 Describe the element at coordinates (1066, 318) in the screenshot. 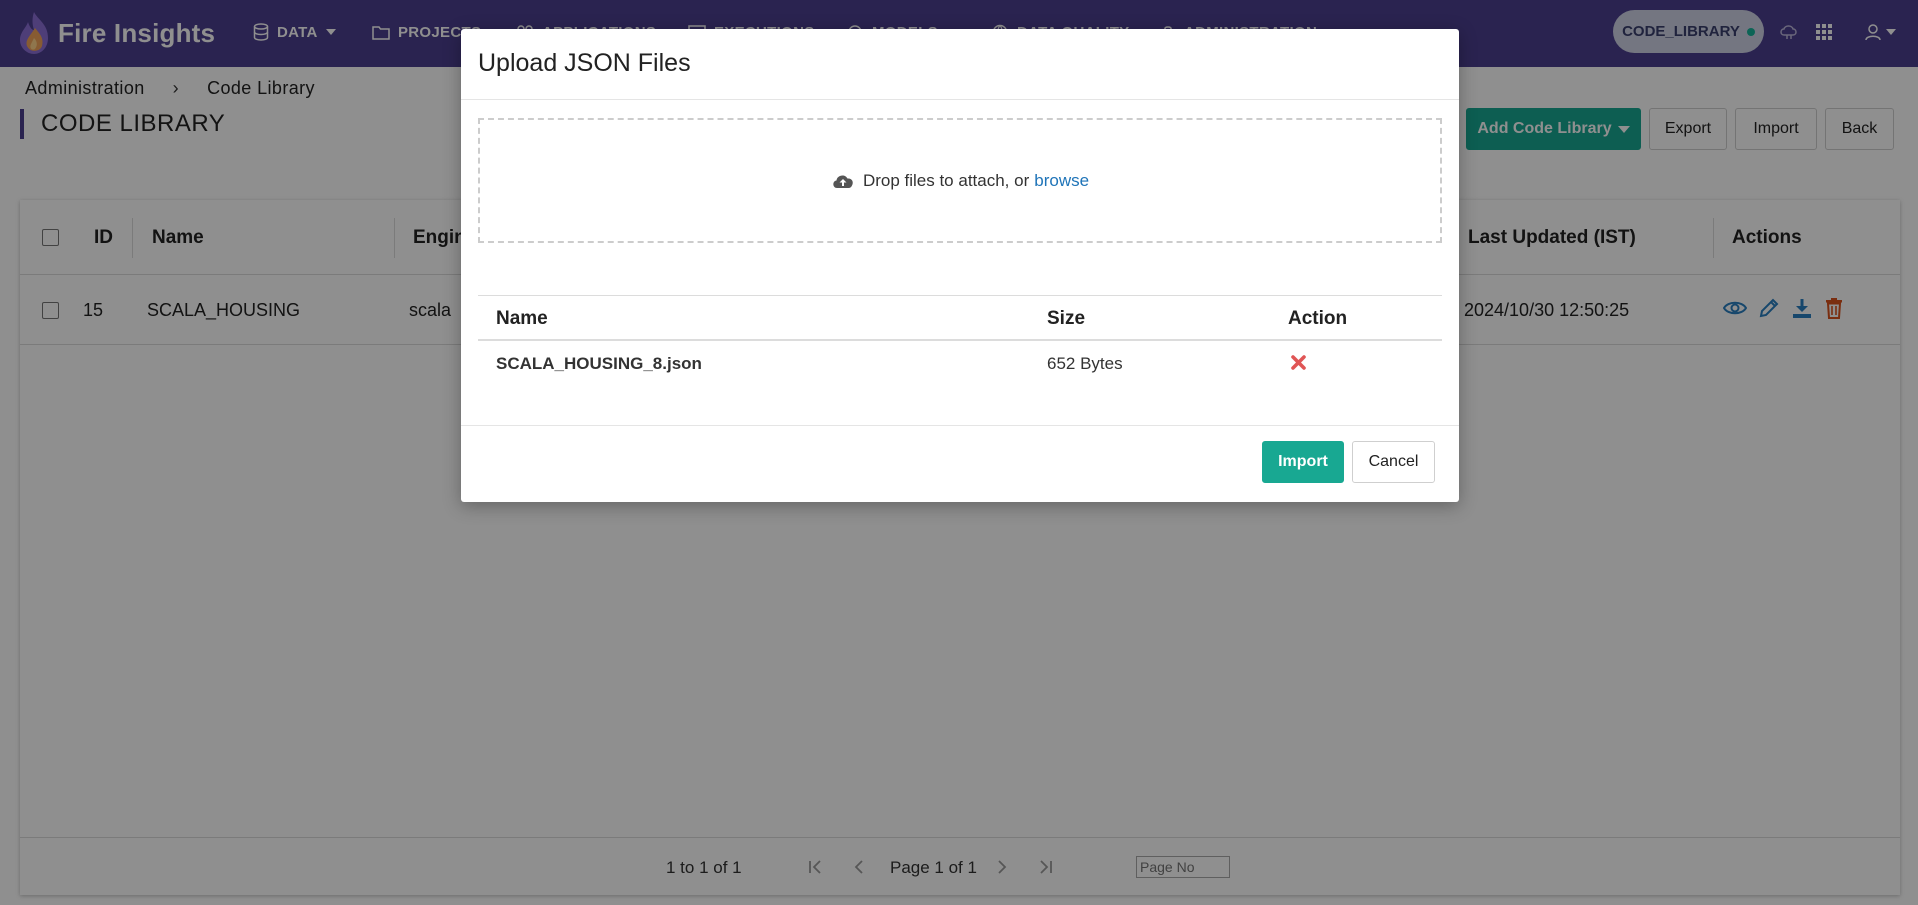

I see `file-column-size: Size` at that location.